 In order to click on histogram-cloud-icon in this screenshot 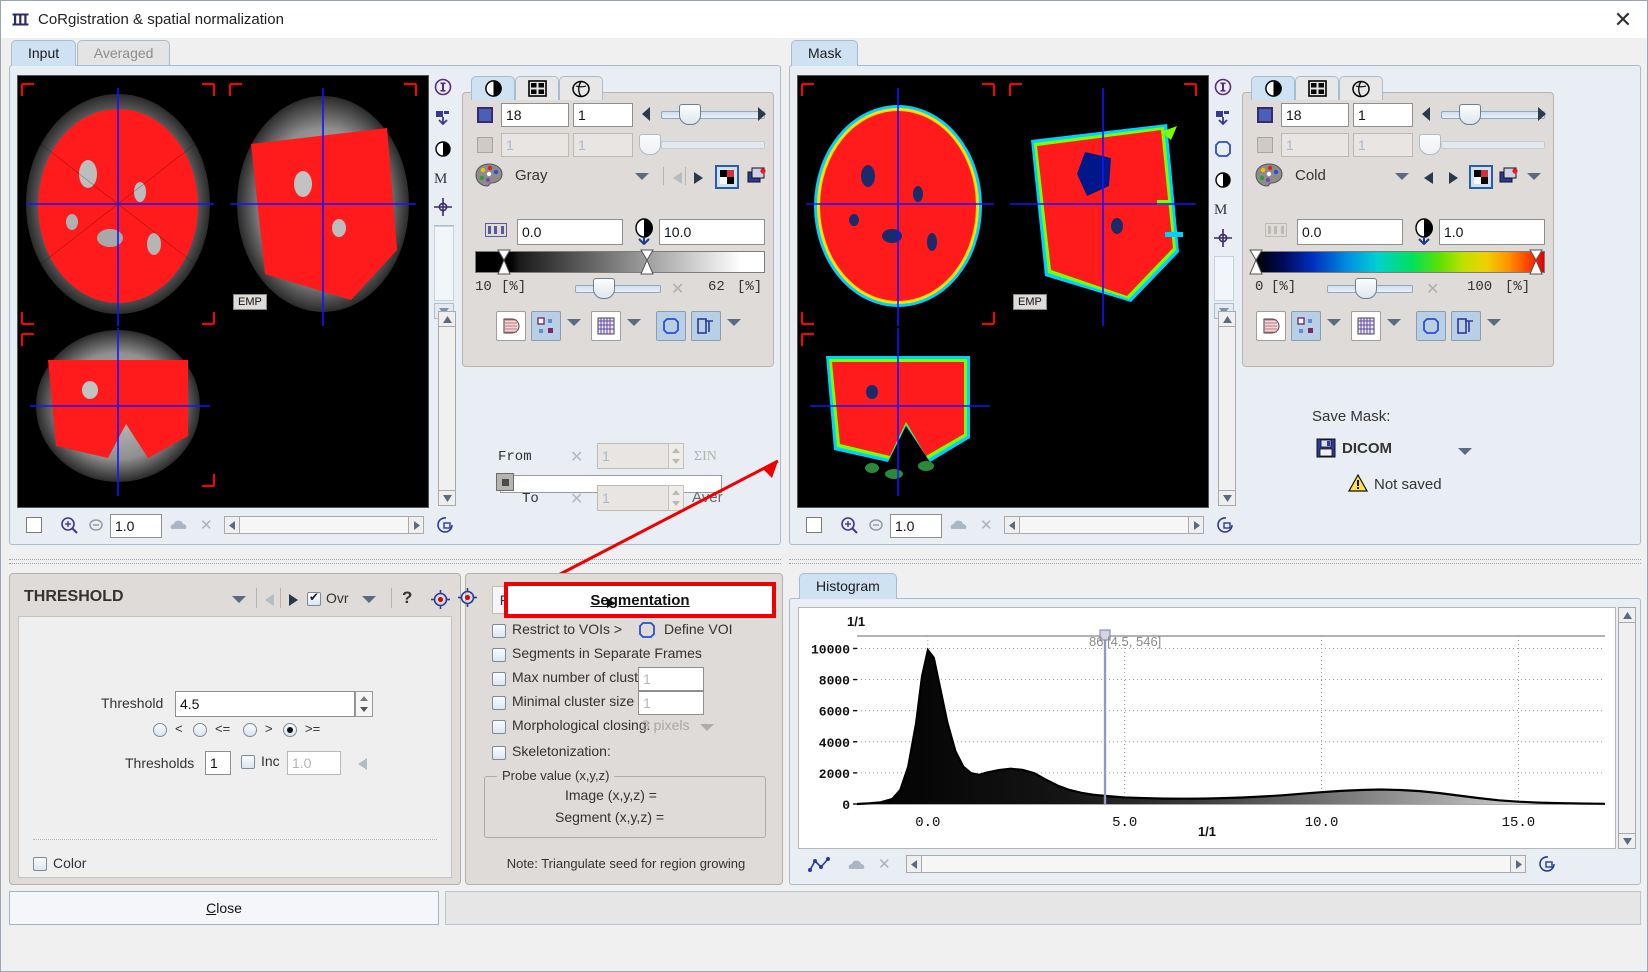, I will do `click(857, 866)`.